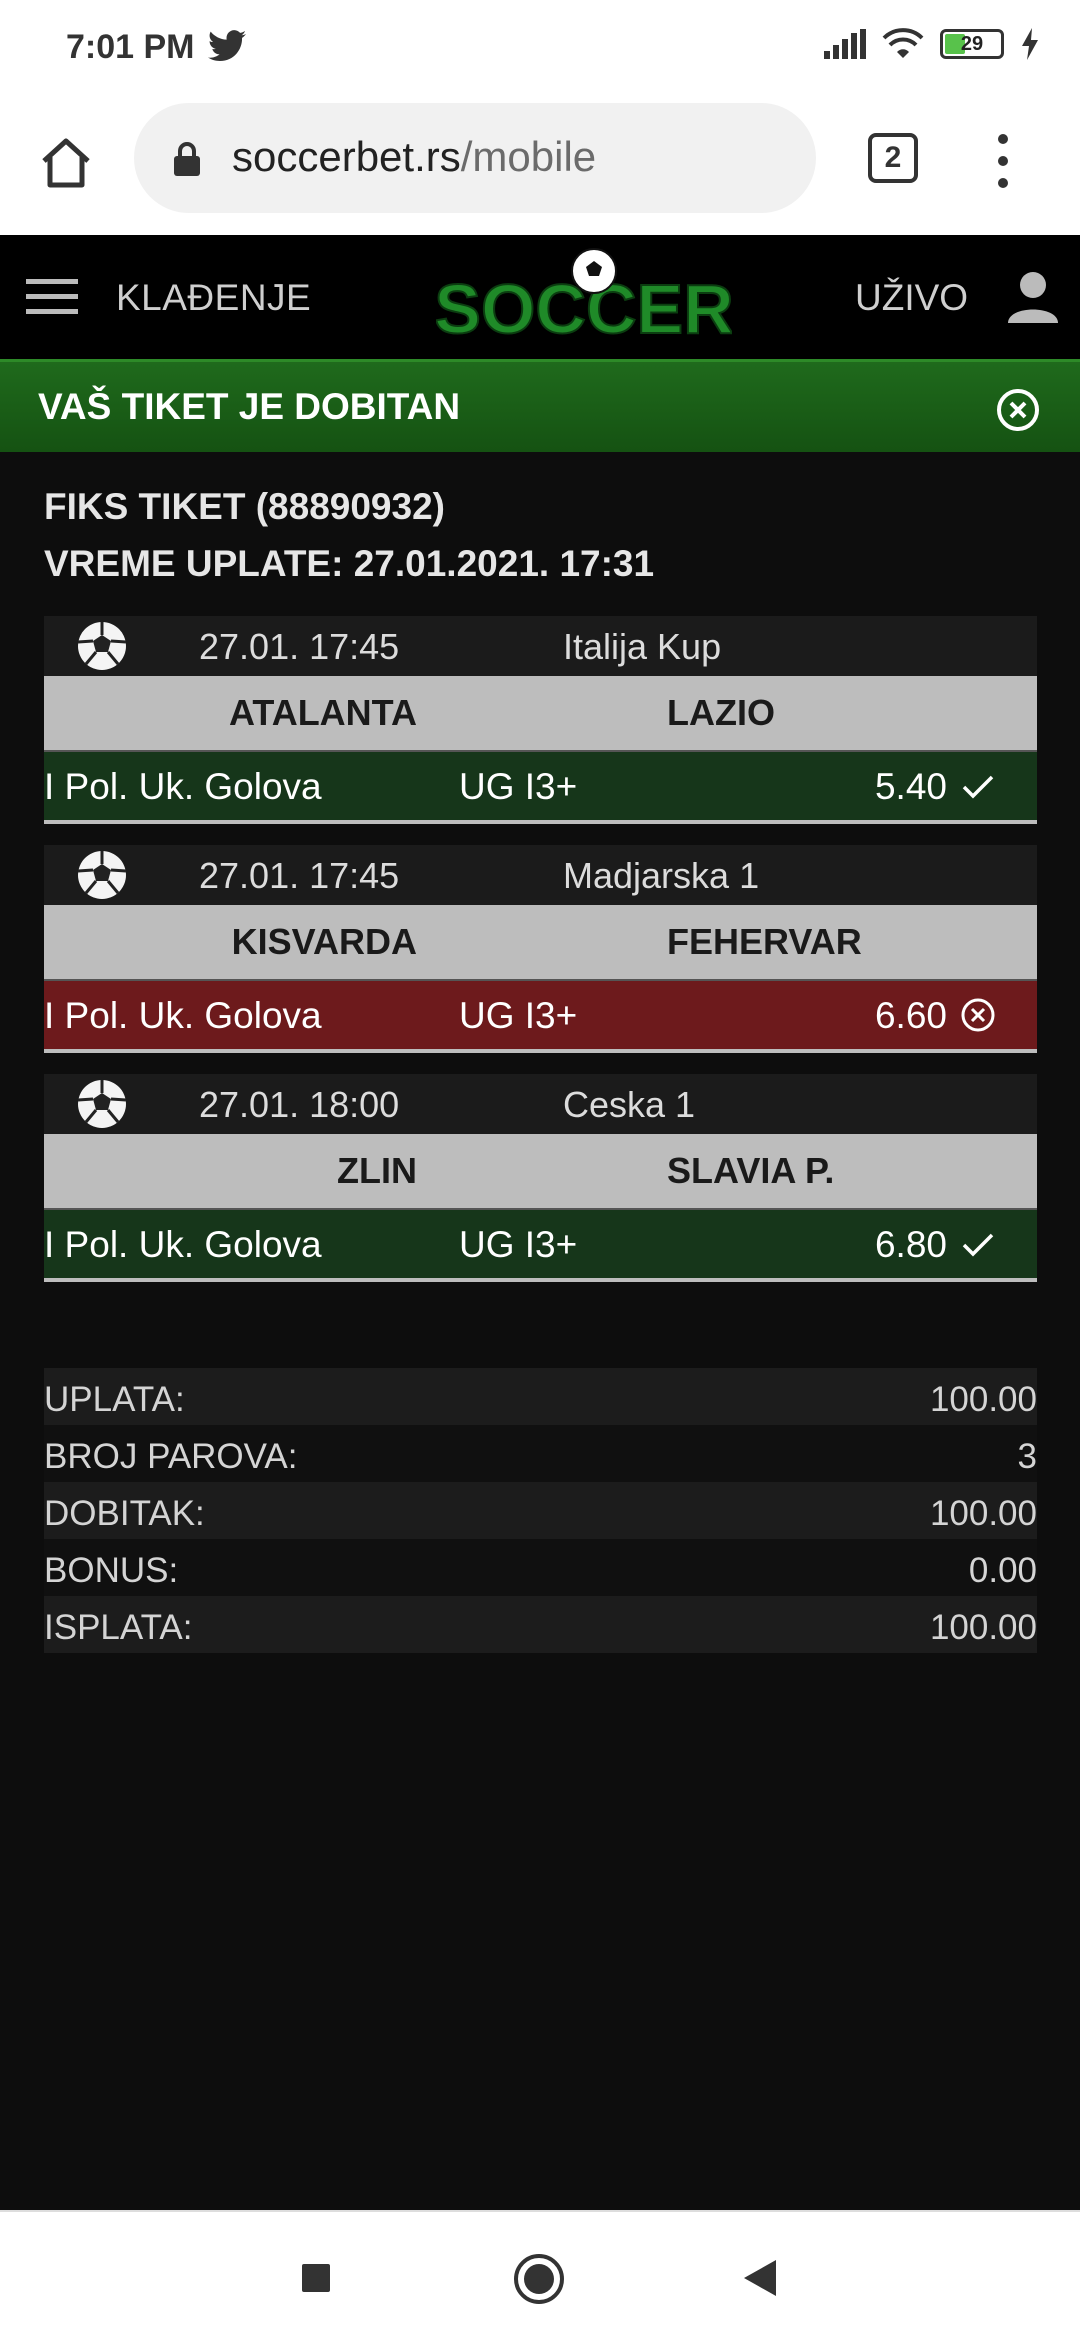 The image size is (1080, 2342). Describe the element at coordinates (1003, 161) in the screenshot. I see `more-menu-icon` at that location.